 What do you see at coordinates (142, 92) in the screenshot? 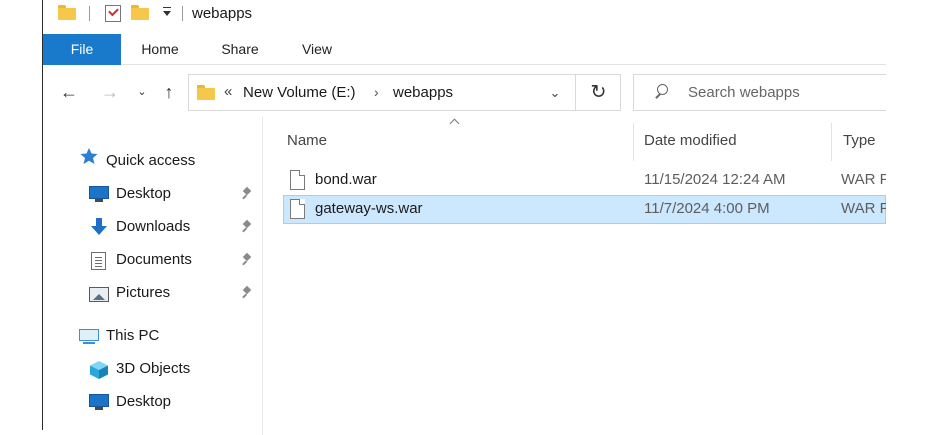
I see `recent-locations-chevron-icon: ⌄` at bounding box center [142, 92].